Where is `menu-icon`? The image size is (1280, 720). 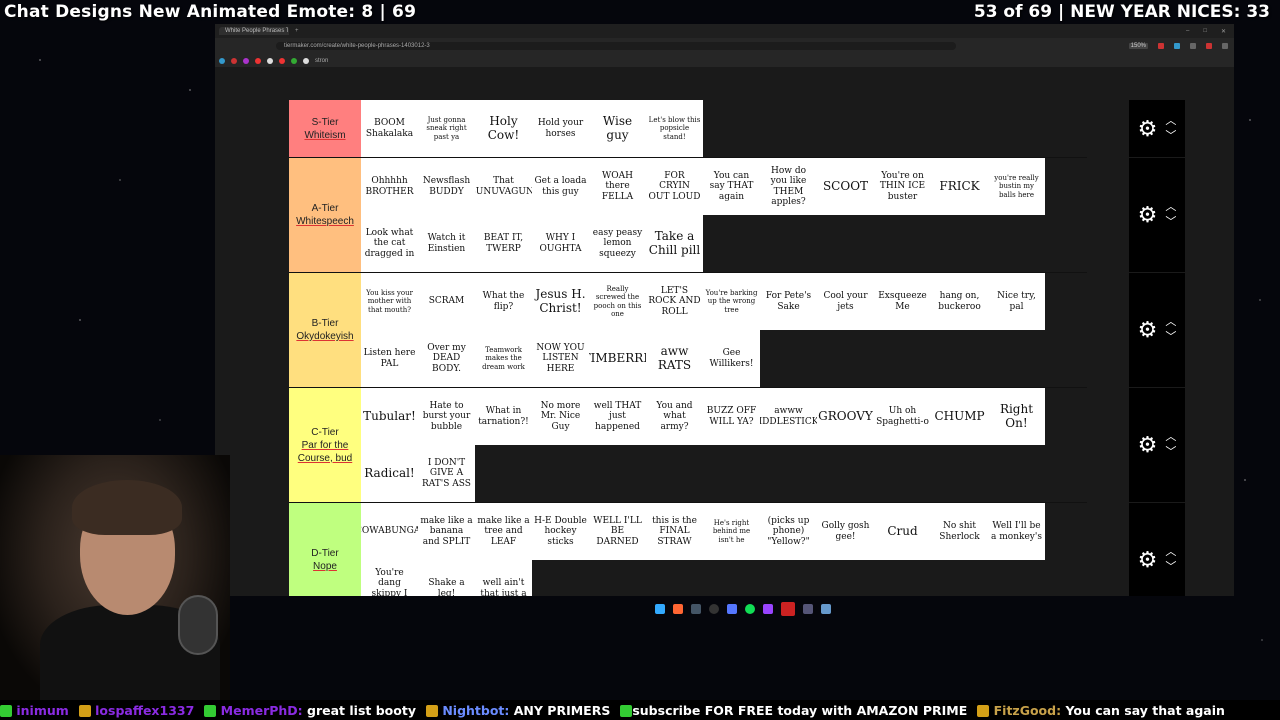
menu-icon is located at coordinates (1225, 46).